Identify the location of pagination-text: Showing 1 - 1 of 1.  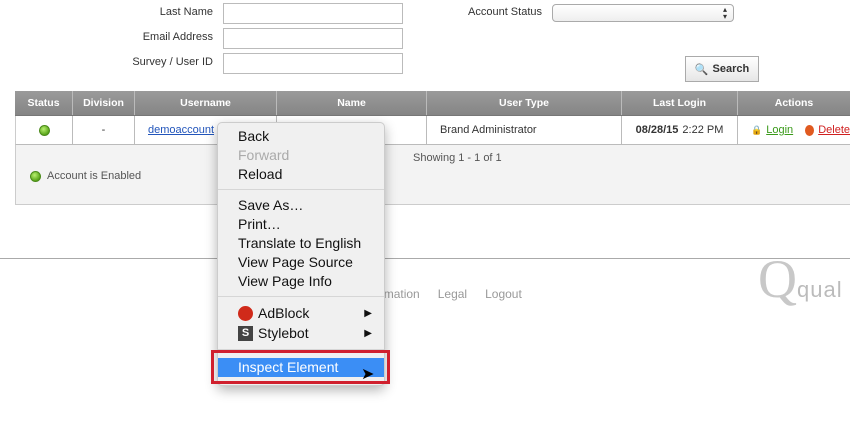
(457, 158).